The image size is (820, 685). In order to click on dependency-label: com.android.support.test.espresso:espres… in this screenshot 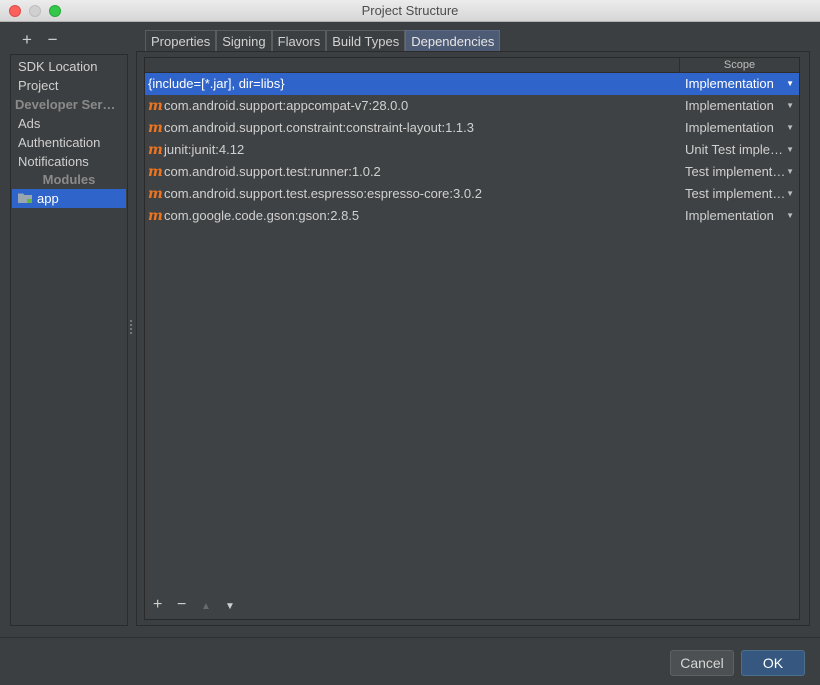, I will do `click(323, 193)`.